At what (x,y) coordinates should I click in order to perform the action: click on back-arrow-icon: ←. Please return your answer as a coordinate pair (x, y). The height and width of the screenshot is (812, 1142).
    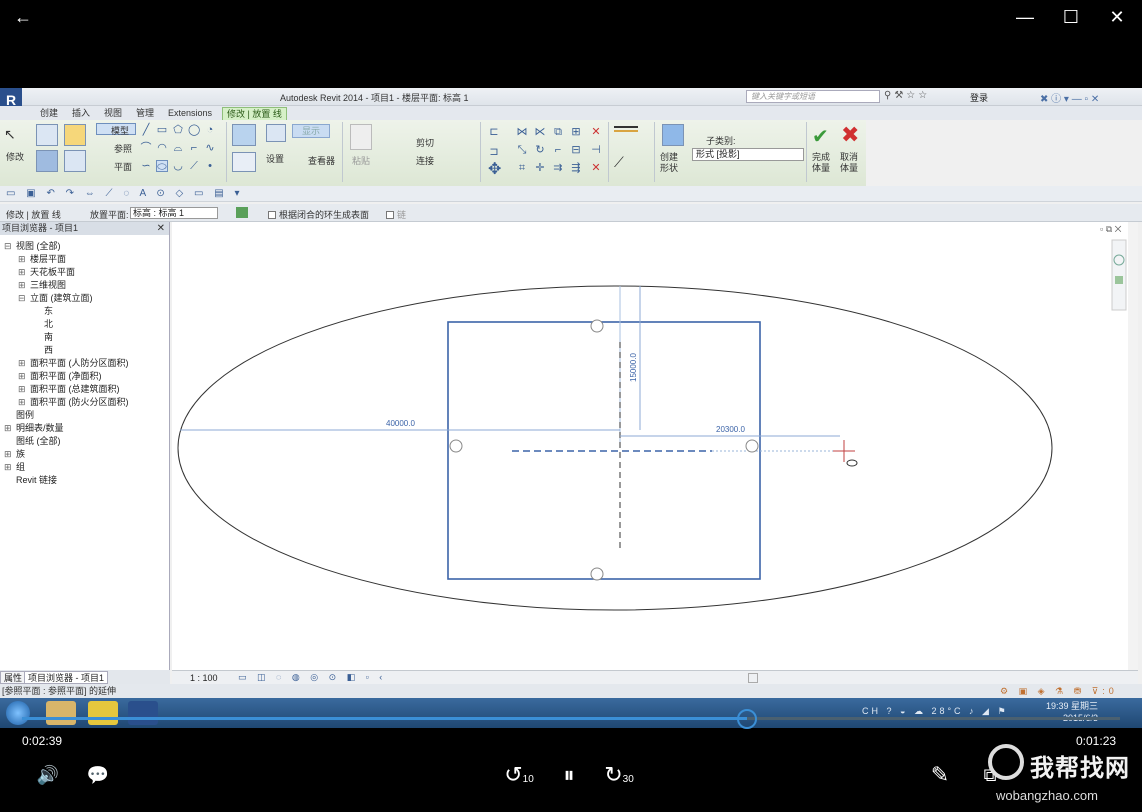
    Looking at the image, I should click on (23, 17).